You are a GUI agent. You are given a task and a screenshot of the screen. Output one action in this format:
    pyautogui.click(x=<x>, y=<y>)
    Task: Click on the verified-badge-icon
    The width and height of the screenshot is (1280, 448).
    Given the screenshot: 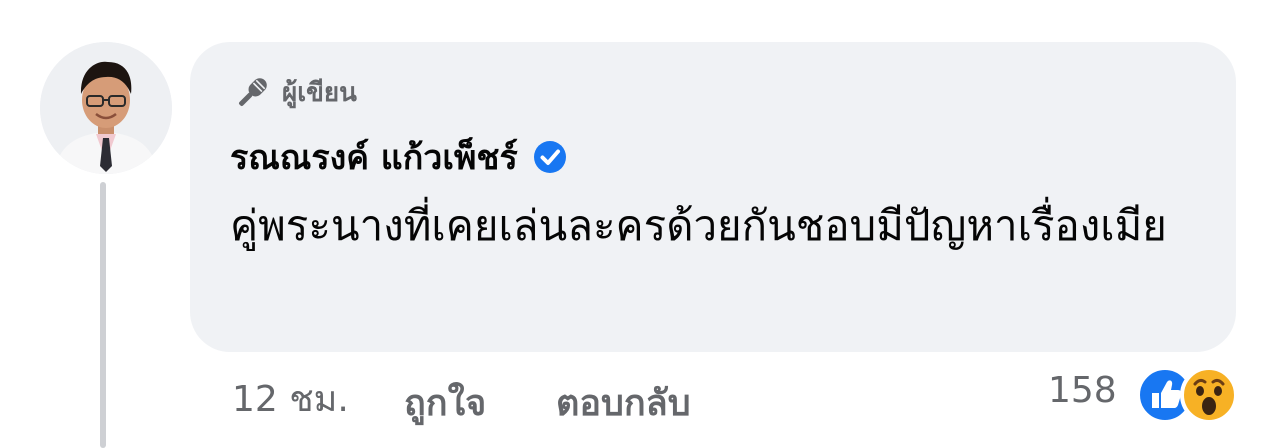 What is the action you would take?
    pyautogui.click(x=549, y=157)
    